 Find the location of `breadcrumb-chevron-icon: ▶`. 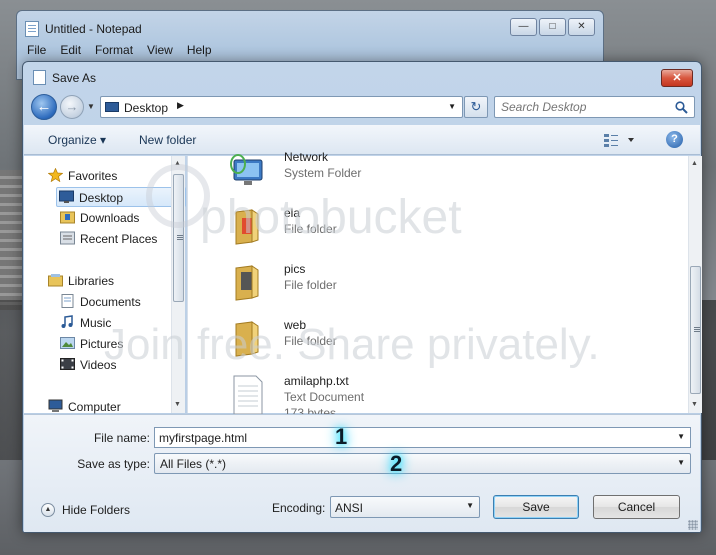

breadcrumb-chevron-icon: ▶ is located at coordinates (180, 105).